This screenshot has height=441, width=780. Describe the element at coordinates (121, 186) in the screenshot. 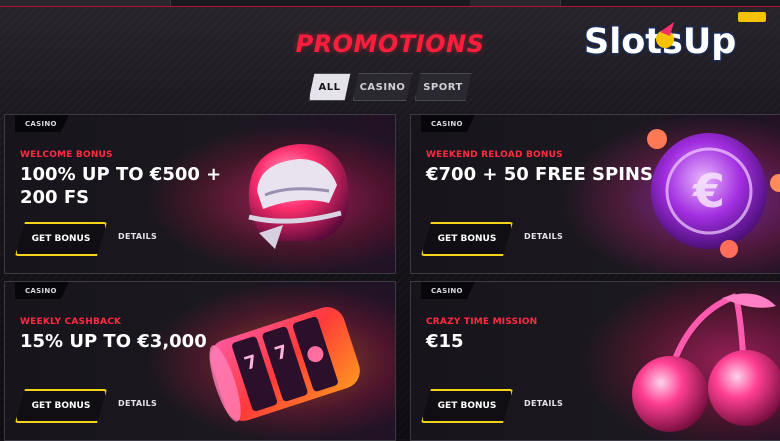

I see `promo-headline: 100% UP TO €500 + 200 FS` at that location.